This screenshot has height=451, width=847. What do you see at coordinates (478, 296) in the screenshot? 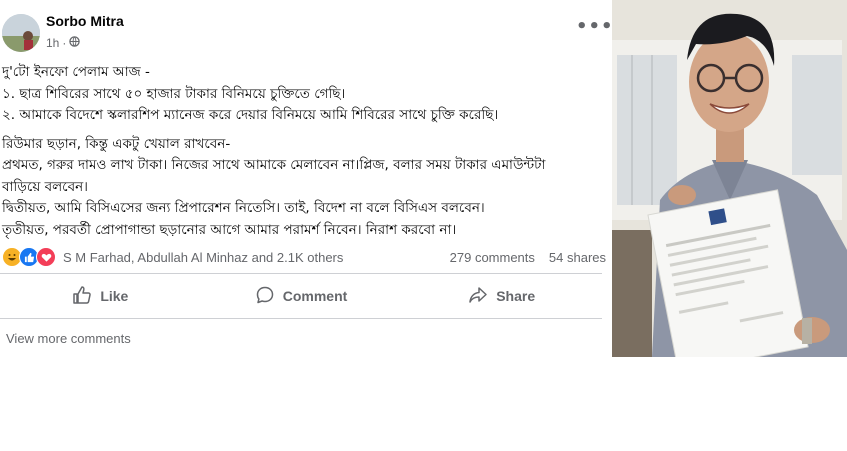
I see `share-arrow-icon` at bounding box center [478, 296].